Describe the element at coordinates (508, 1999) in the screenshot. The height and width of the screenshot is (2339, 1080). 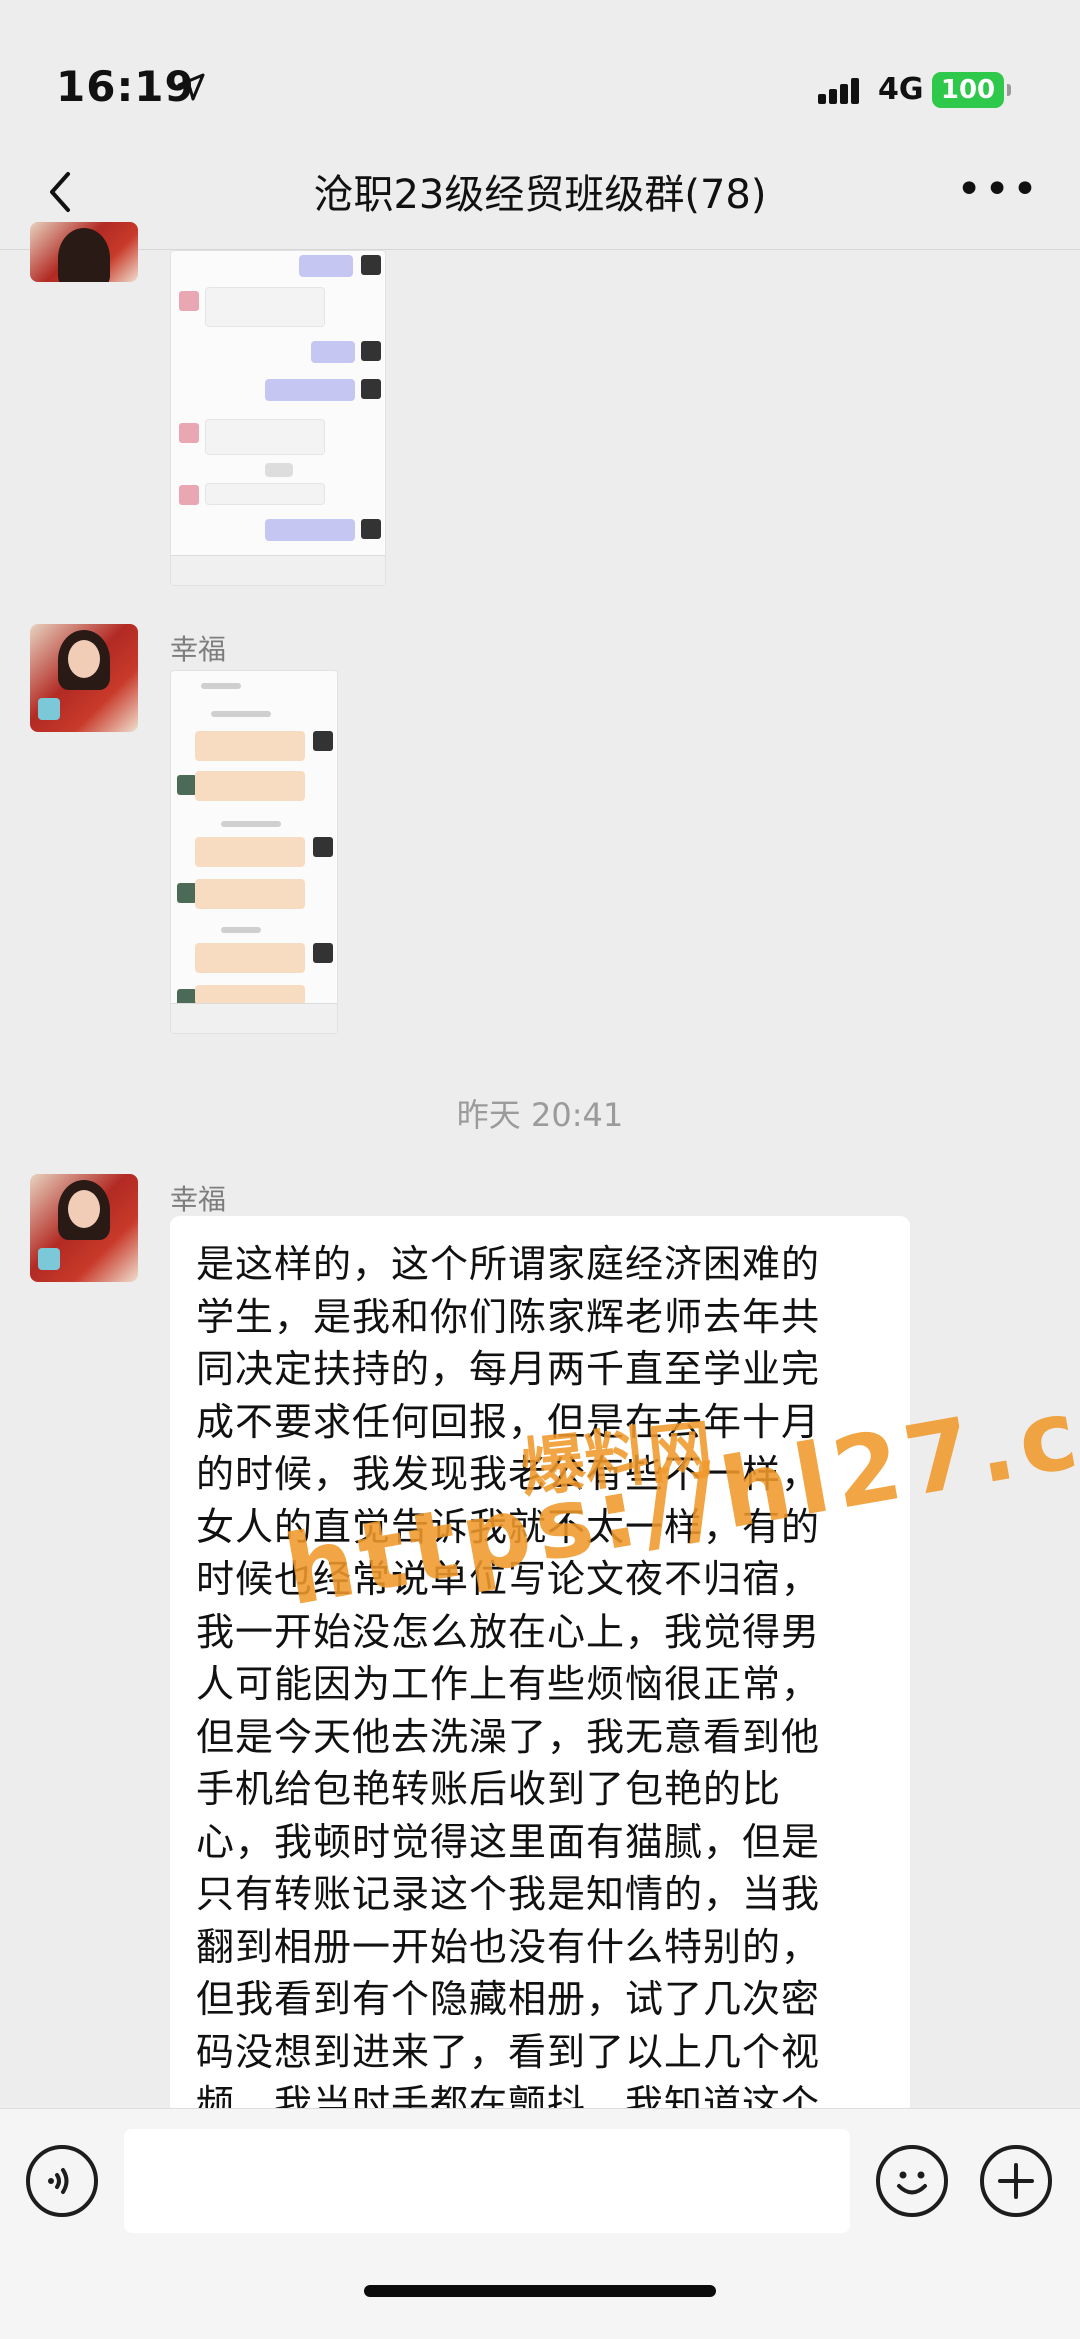
I see `message-line: 但我看到有个隐藏相册，试了几次密` at that location.